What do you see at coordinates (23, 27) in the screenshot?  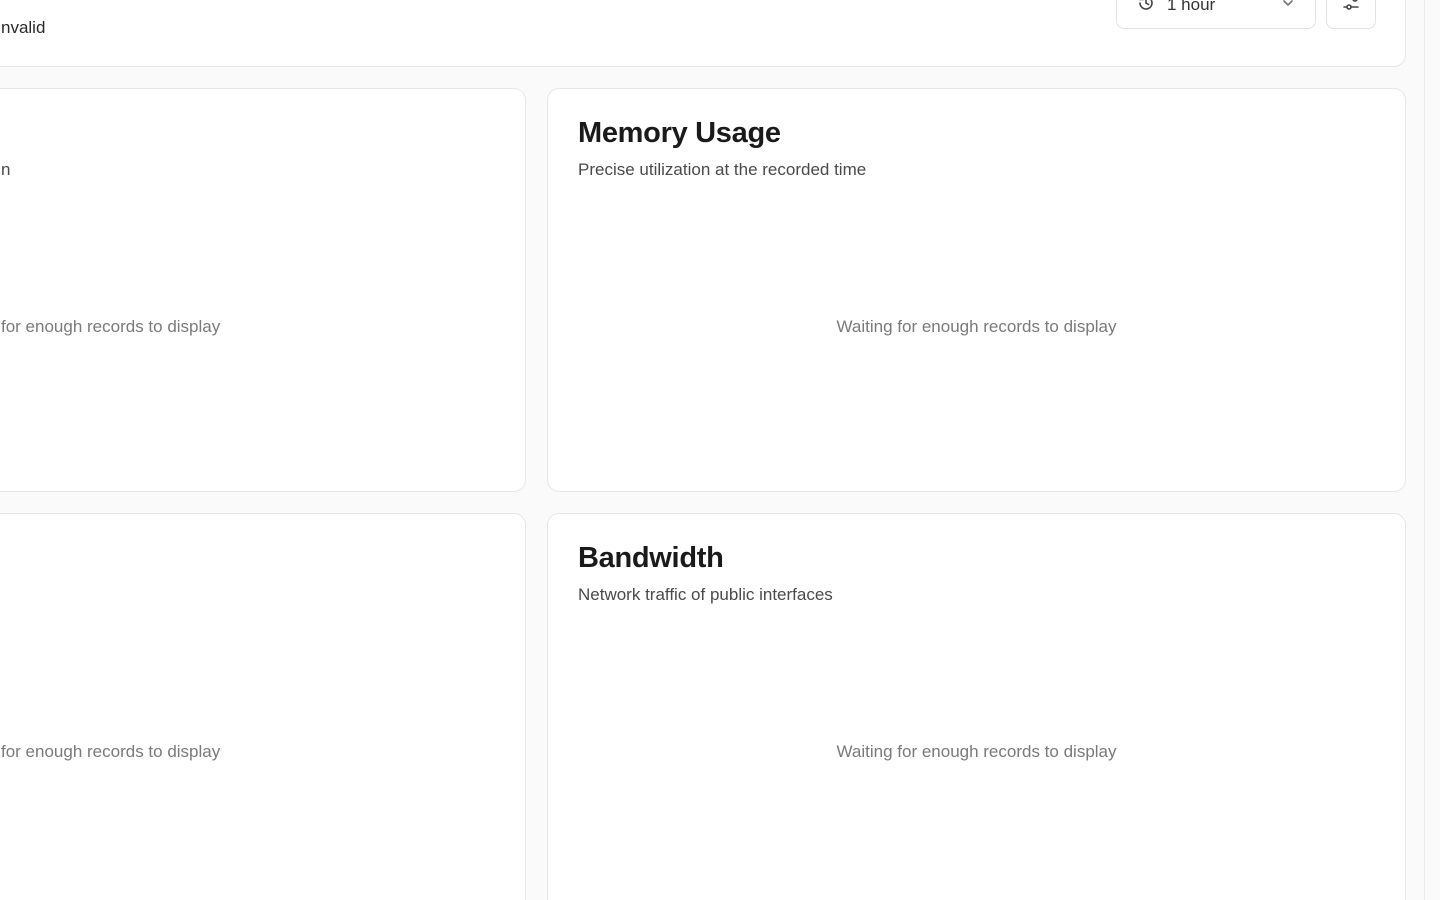 I see `system-status-text: nvalid` at bounding box center [23, 27].